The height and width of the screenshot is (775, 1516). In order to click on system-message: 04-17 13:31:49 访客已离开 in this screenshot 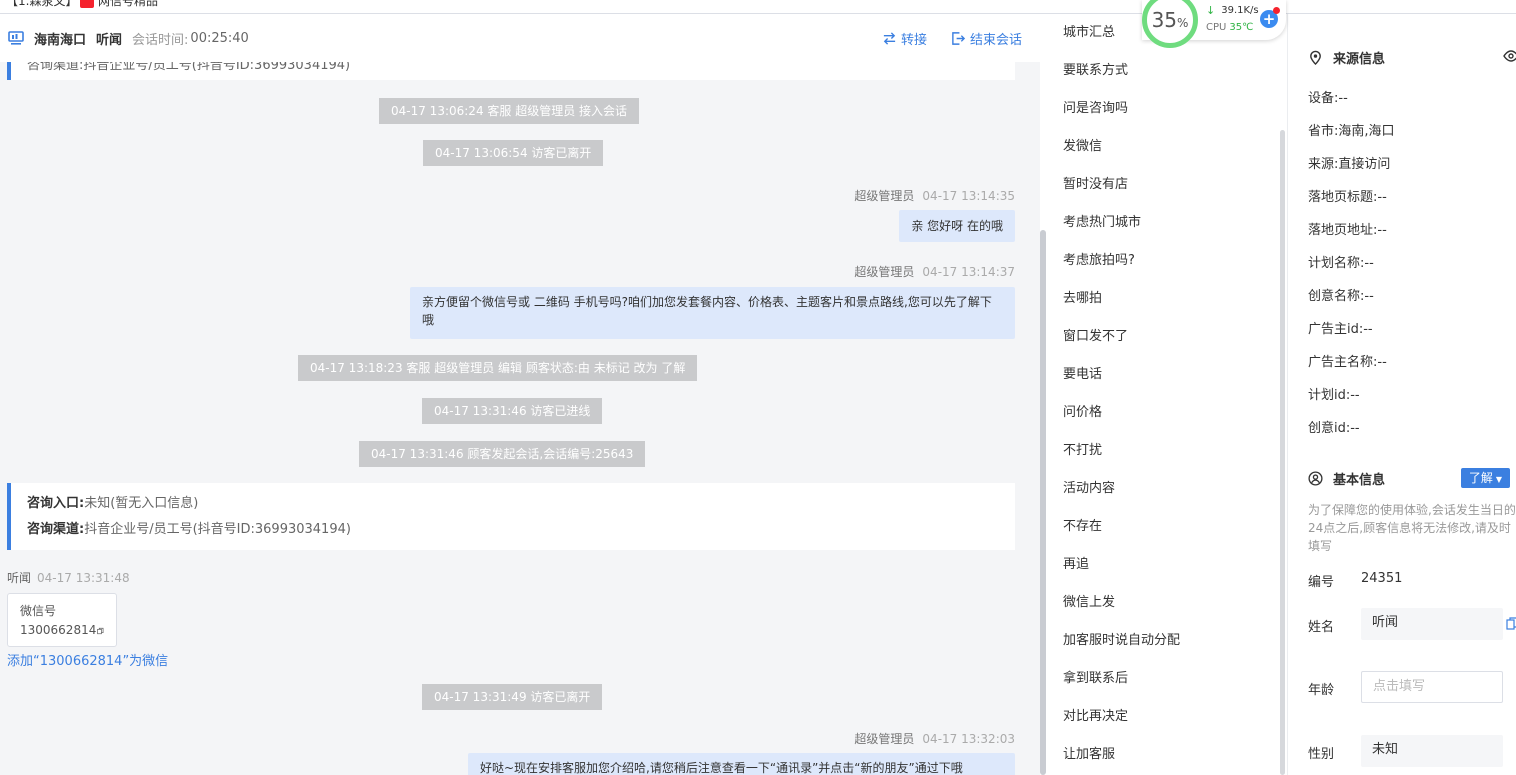, I will do `click(512, 697)`.